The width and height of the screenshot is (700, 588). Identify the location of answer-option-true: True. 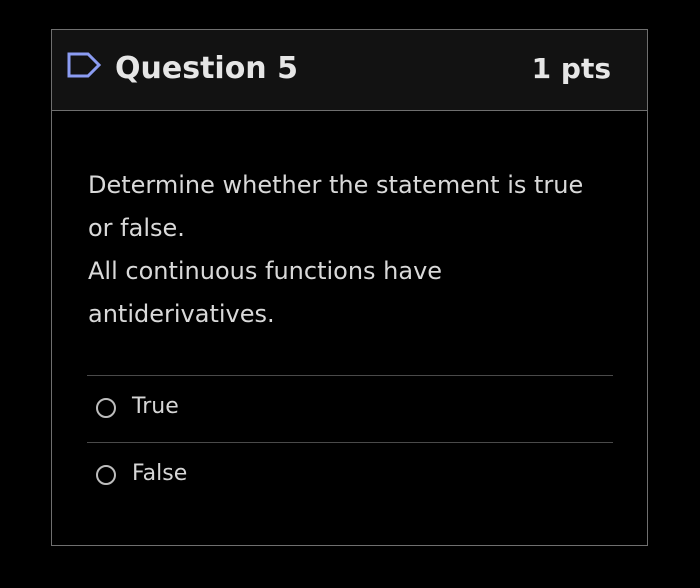
(350, 408).